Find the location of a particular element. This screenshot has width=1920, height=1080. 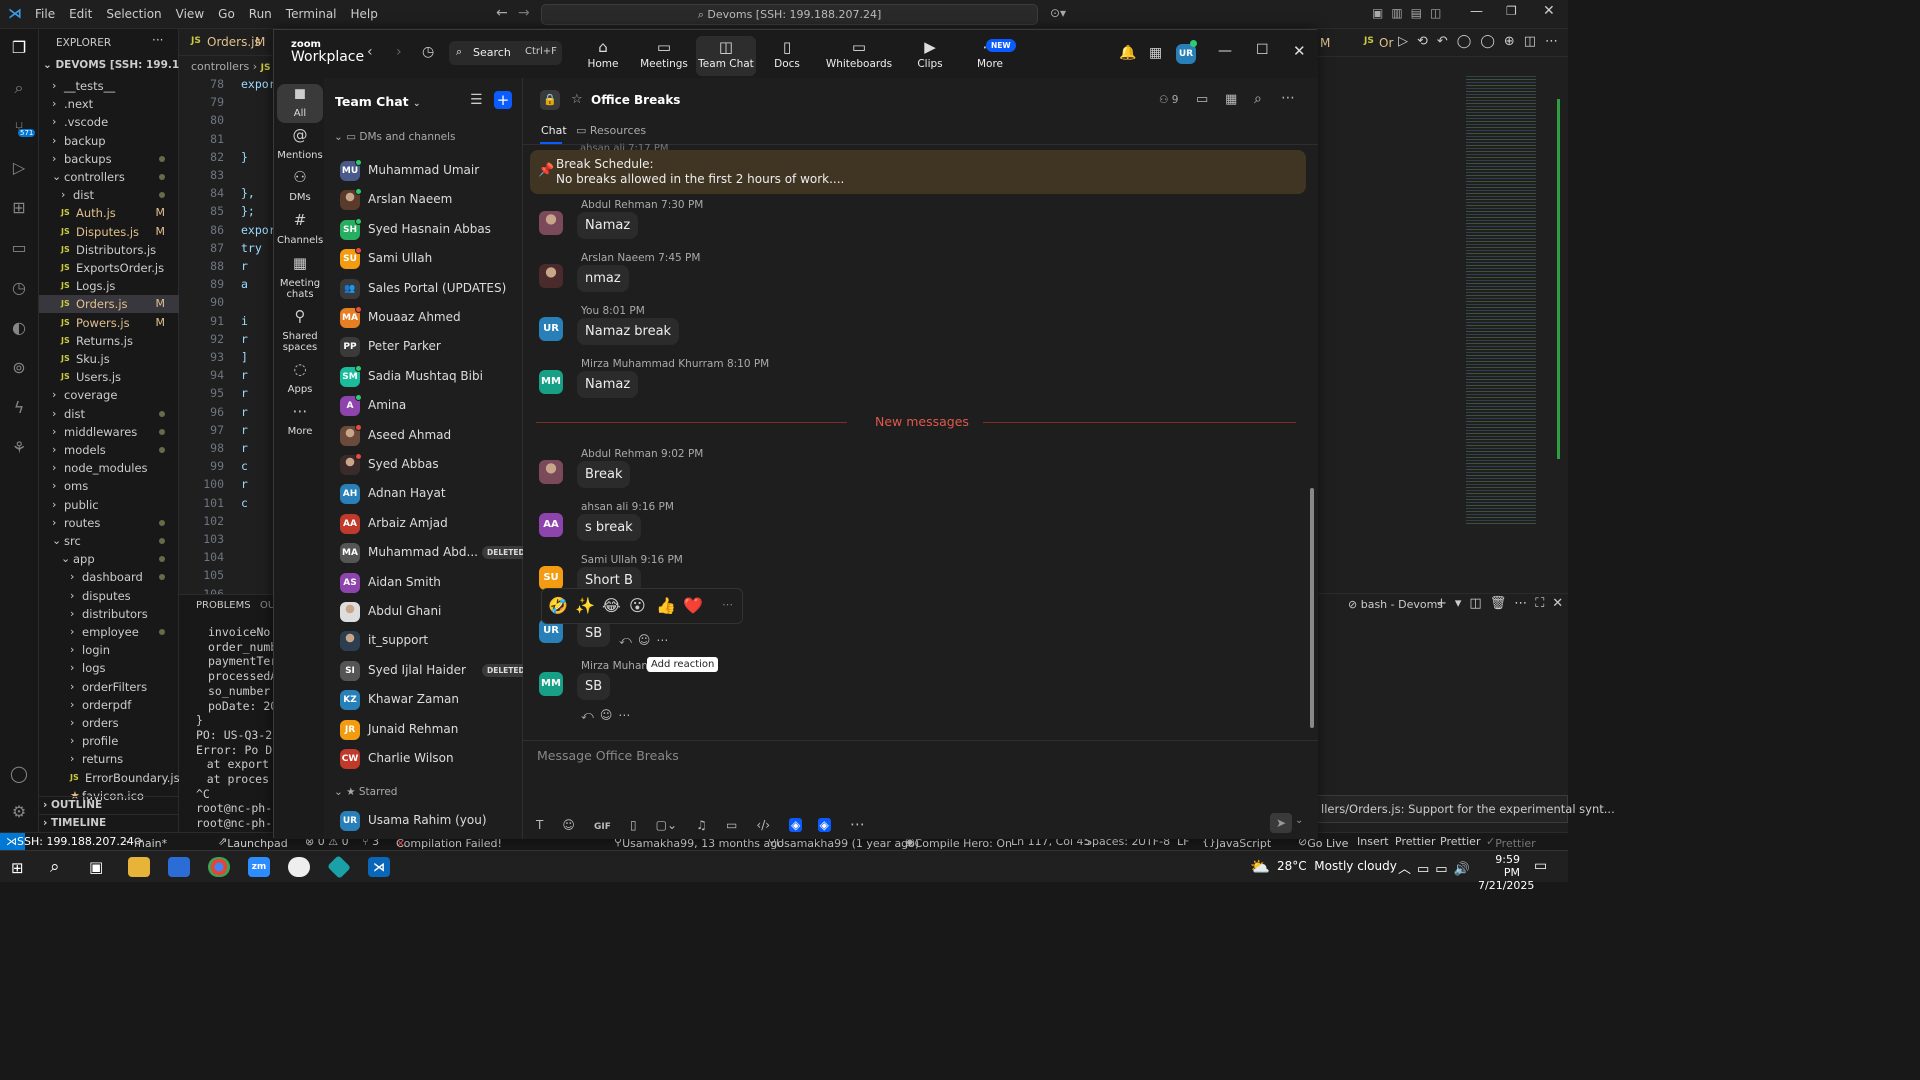

chat-message: Abdul Rehman 9:02 PM Break is located at coordinates (919, 470).